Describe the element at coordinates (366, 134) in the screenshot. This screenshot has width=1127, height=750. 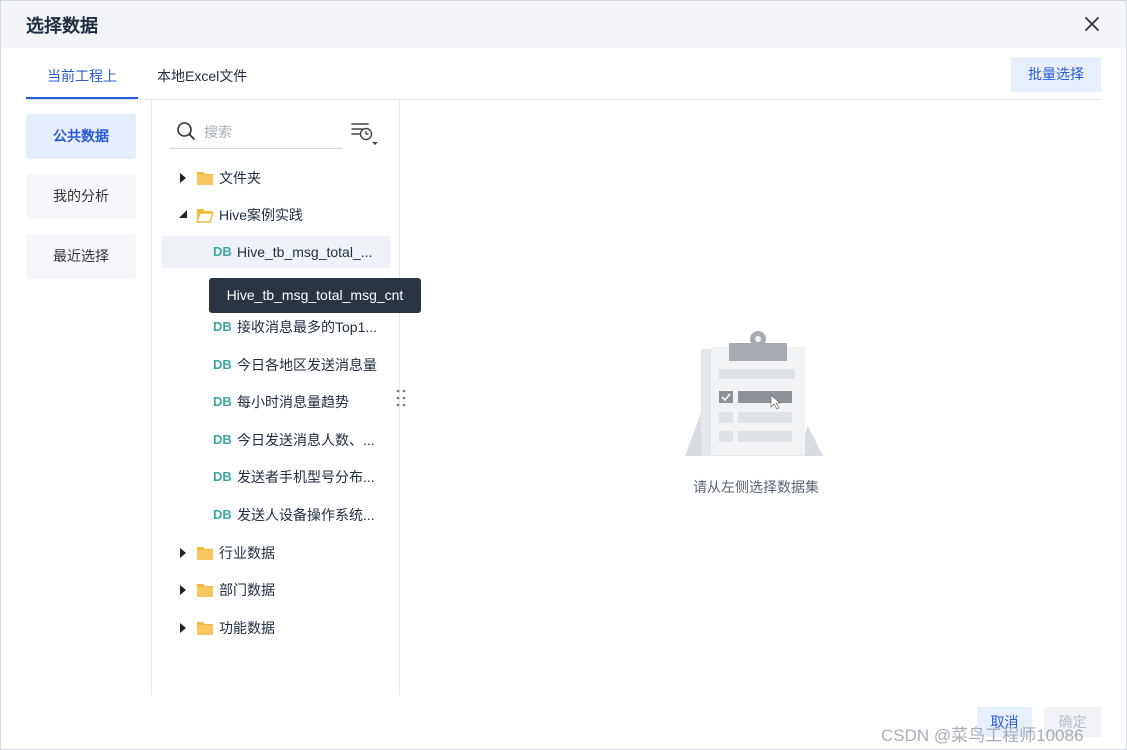
I see `filter-history-icon` at that location.